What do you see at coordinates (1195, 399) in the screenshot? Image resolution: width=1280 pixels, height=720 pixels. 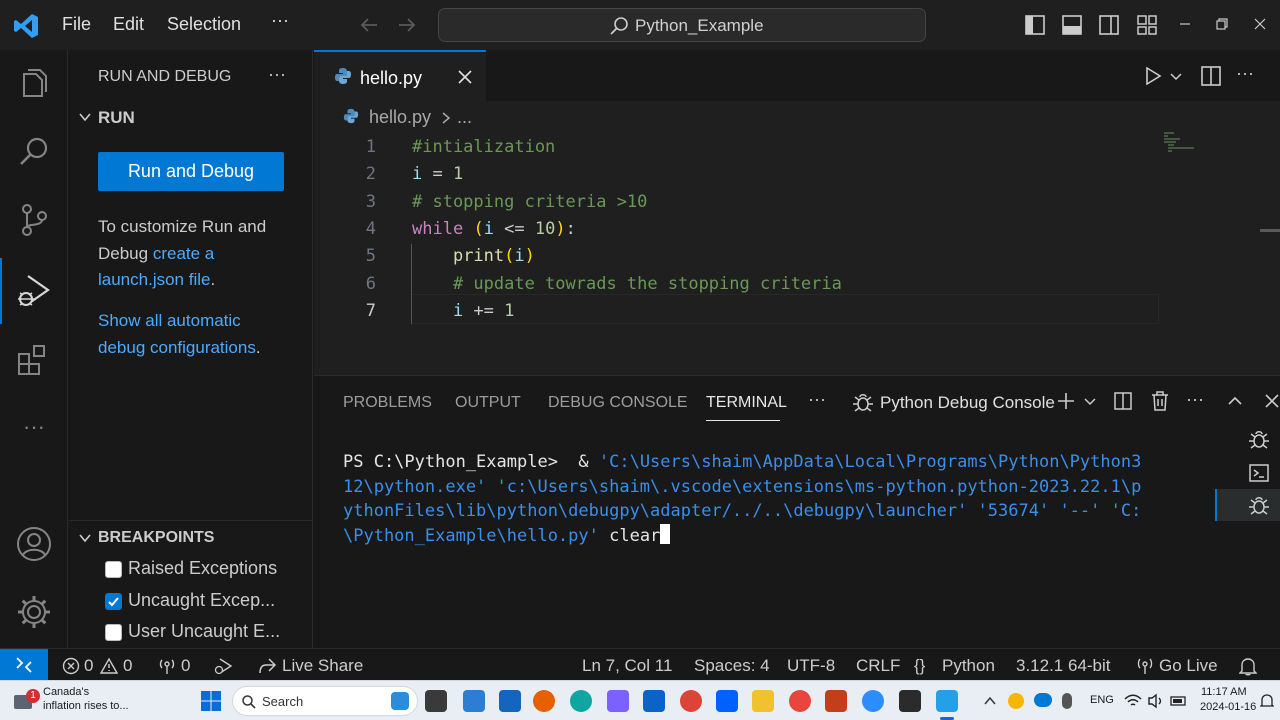 I see `panel-more-icon: ···` at bounding box center [1195, 399].